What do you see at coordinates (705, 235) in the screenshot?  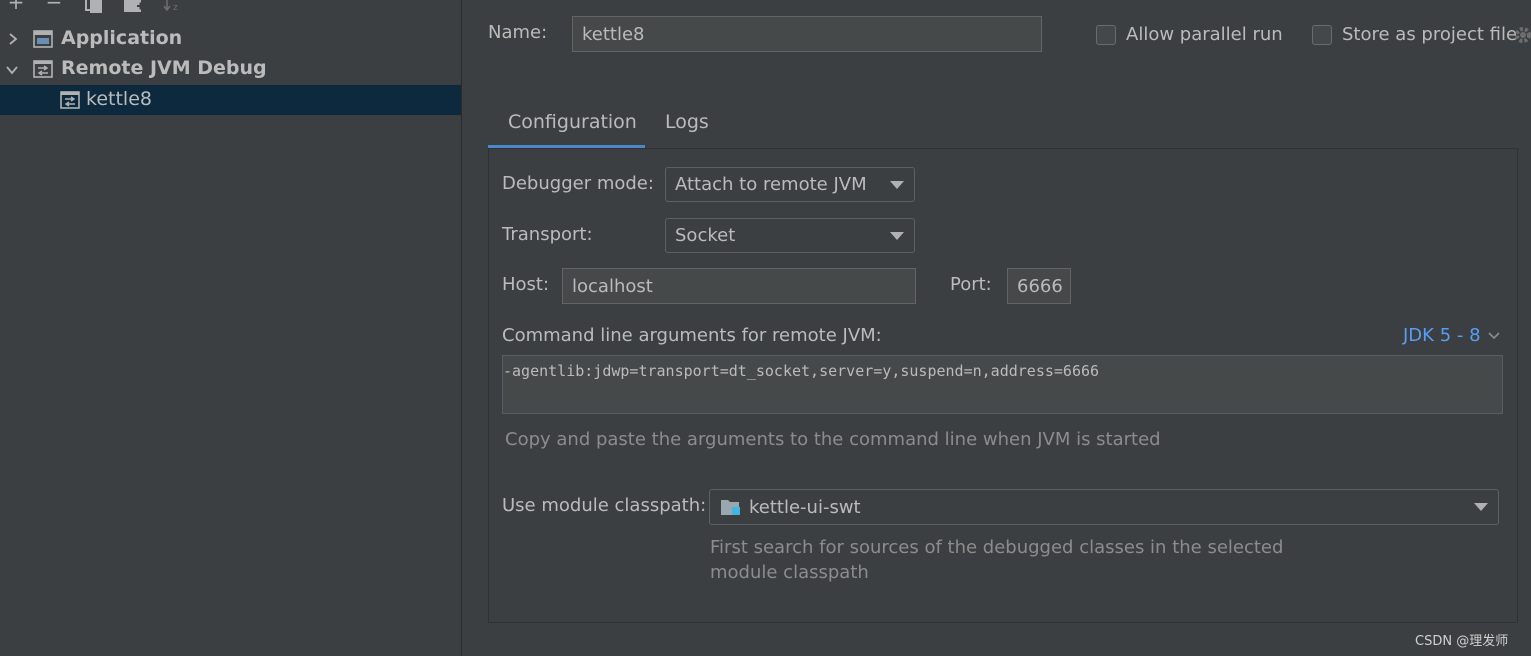 I see `transport-value: Socket` at bounding box center [705, 235].